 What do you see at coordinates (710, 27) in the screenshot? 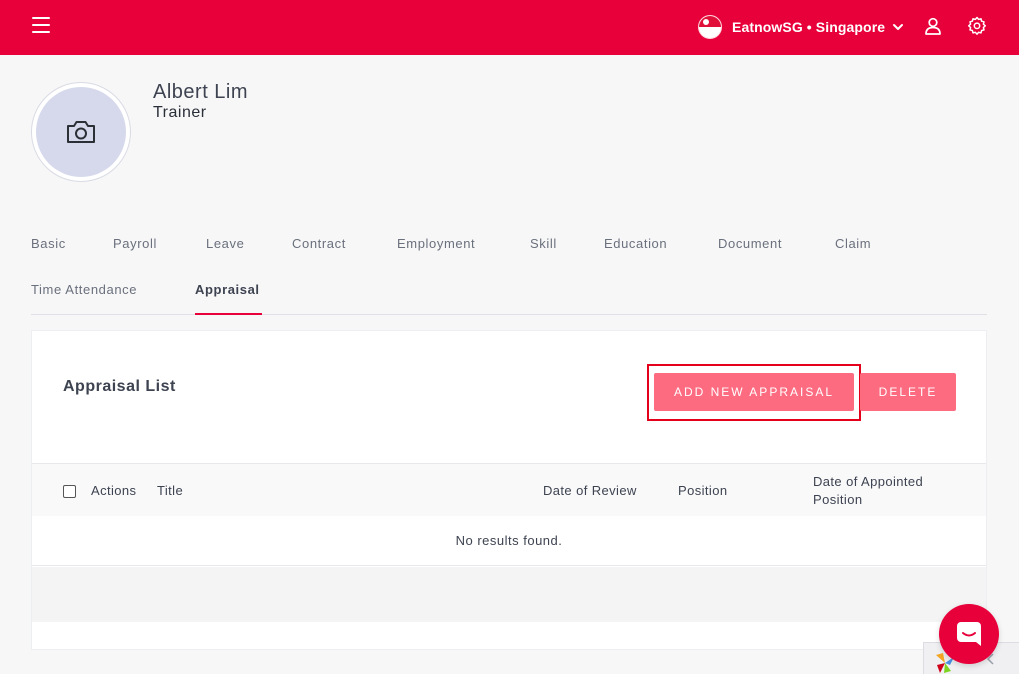
I see `singapore-flag-icon` at bounding box center [710, 27].